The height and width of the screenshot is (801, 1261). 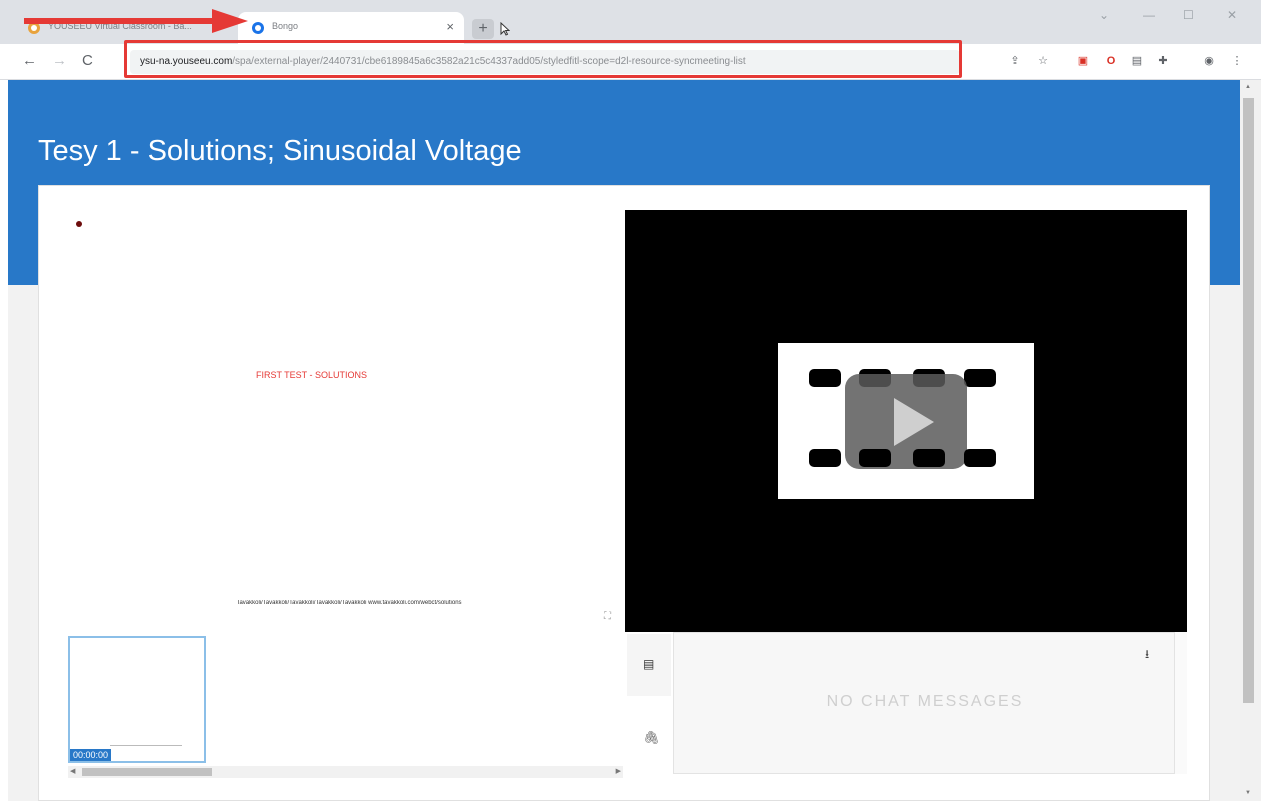 I want to click on thumbnail-scrollbar: ◀ ▶, so click(x=345, y=772).